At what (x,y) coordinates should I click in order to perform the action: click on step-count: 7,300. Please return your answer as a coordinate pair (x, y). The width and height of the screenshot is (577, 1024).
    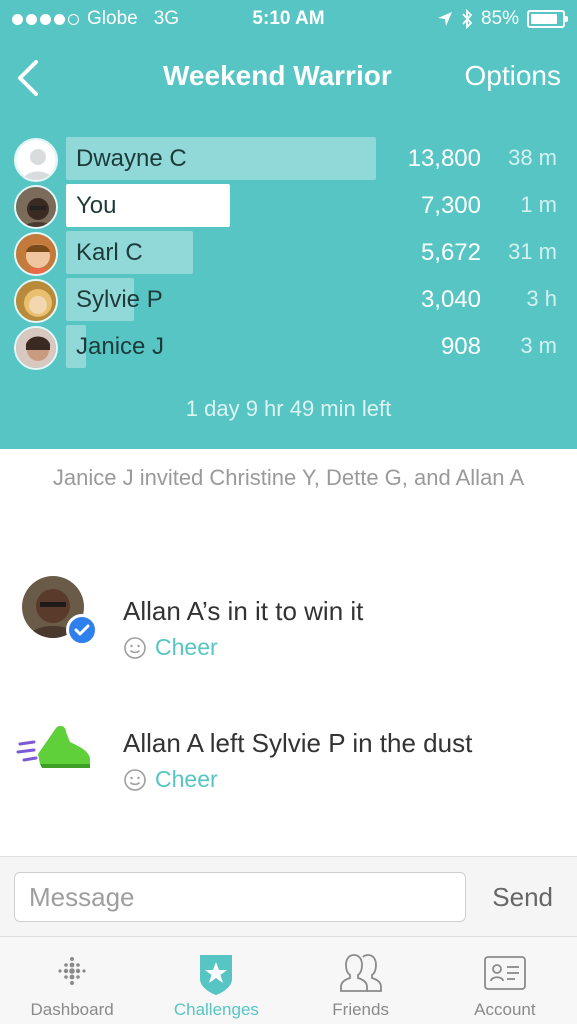
    Looking at the image, I should click on (450, 205).